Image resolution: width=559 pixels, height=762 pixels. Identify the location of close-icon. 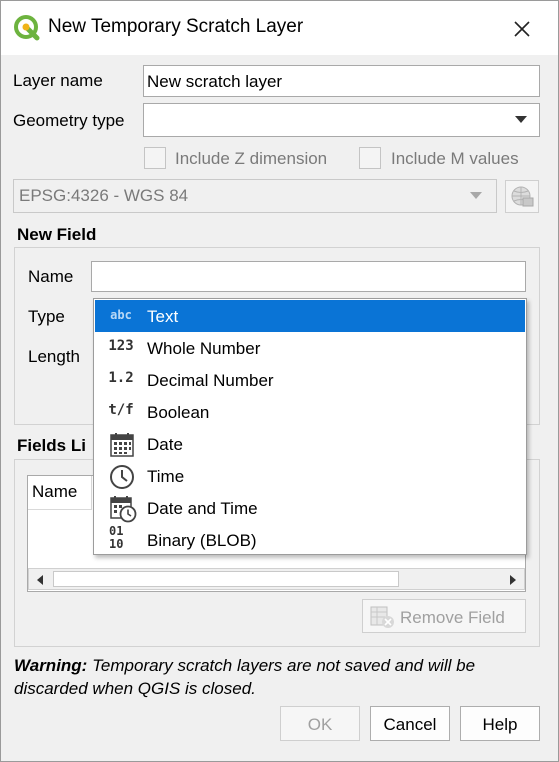
(522, 29).